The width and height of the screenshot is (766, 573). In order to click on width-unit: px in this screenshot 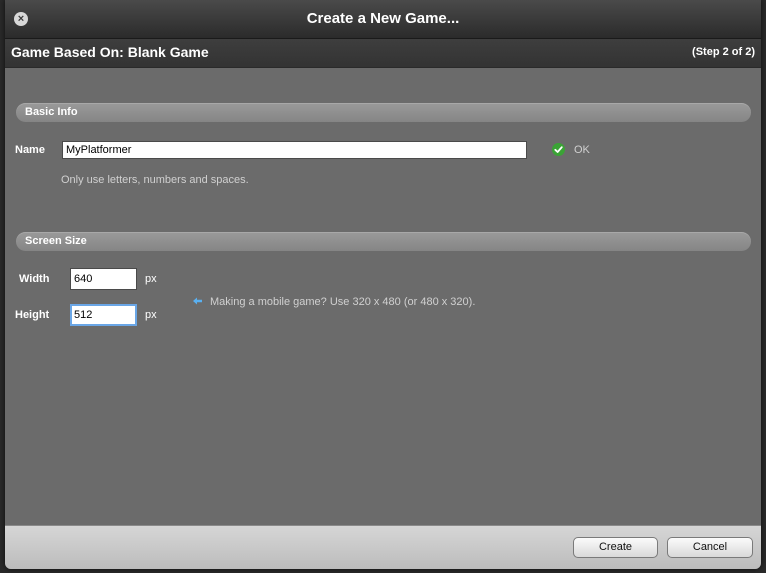, I will do `click(151, 279)`.